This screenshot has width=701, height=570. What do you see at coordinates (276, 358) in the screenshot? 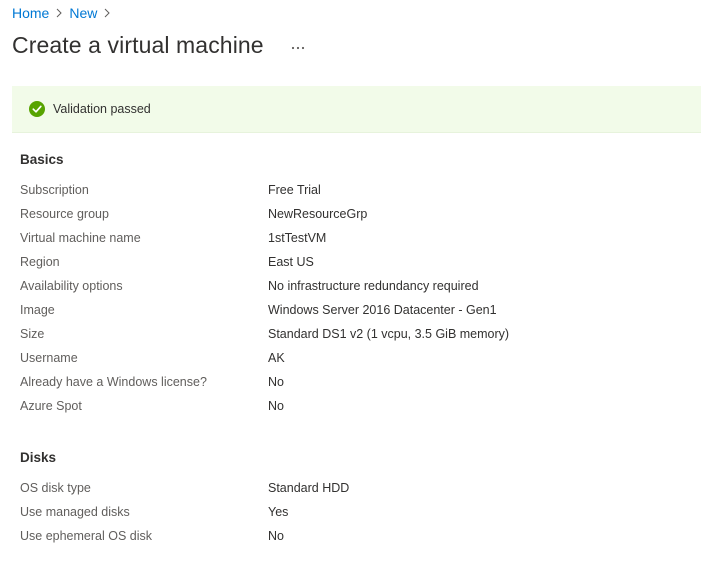
I see `row-value: AK` at bounding box center [276, 358].